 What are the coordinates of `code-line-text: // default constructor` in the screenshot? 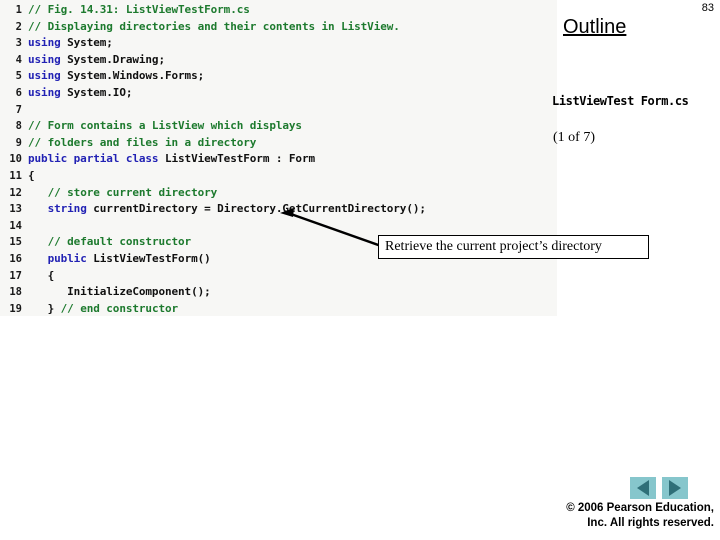 It's located at (110, 242).